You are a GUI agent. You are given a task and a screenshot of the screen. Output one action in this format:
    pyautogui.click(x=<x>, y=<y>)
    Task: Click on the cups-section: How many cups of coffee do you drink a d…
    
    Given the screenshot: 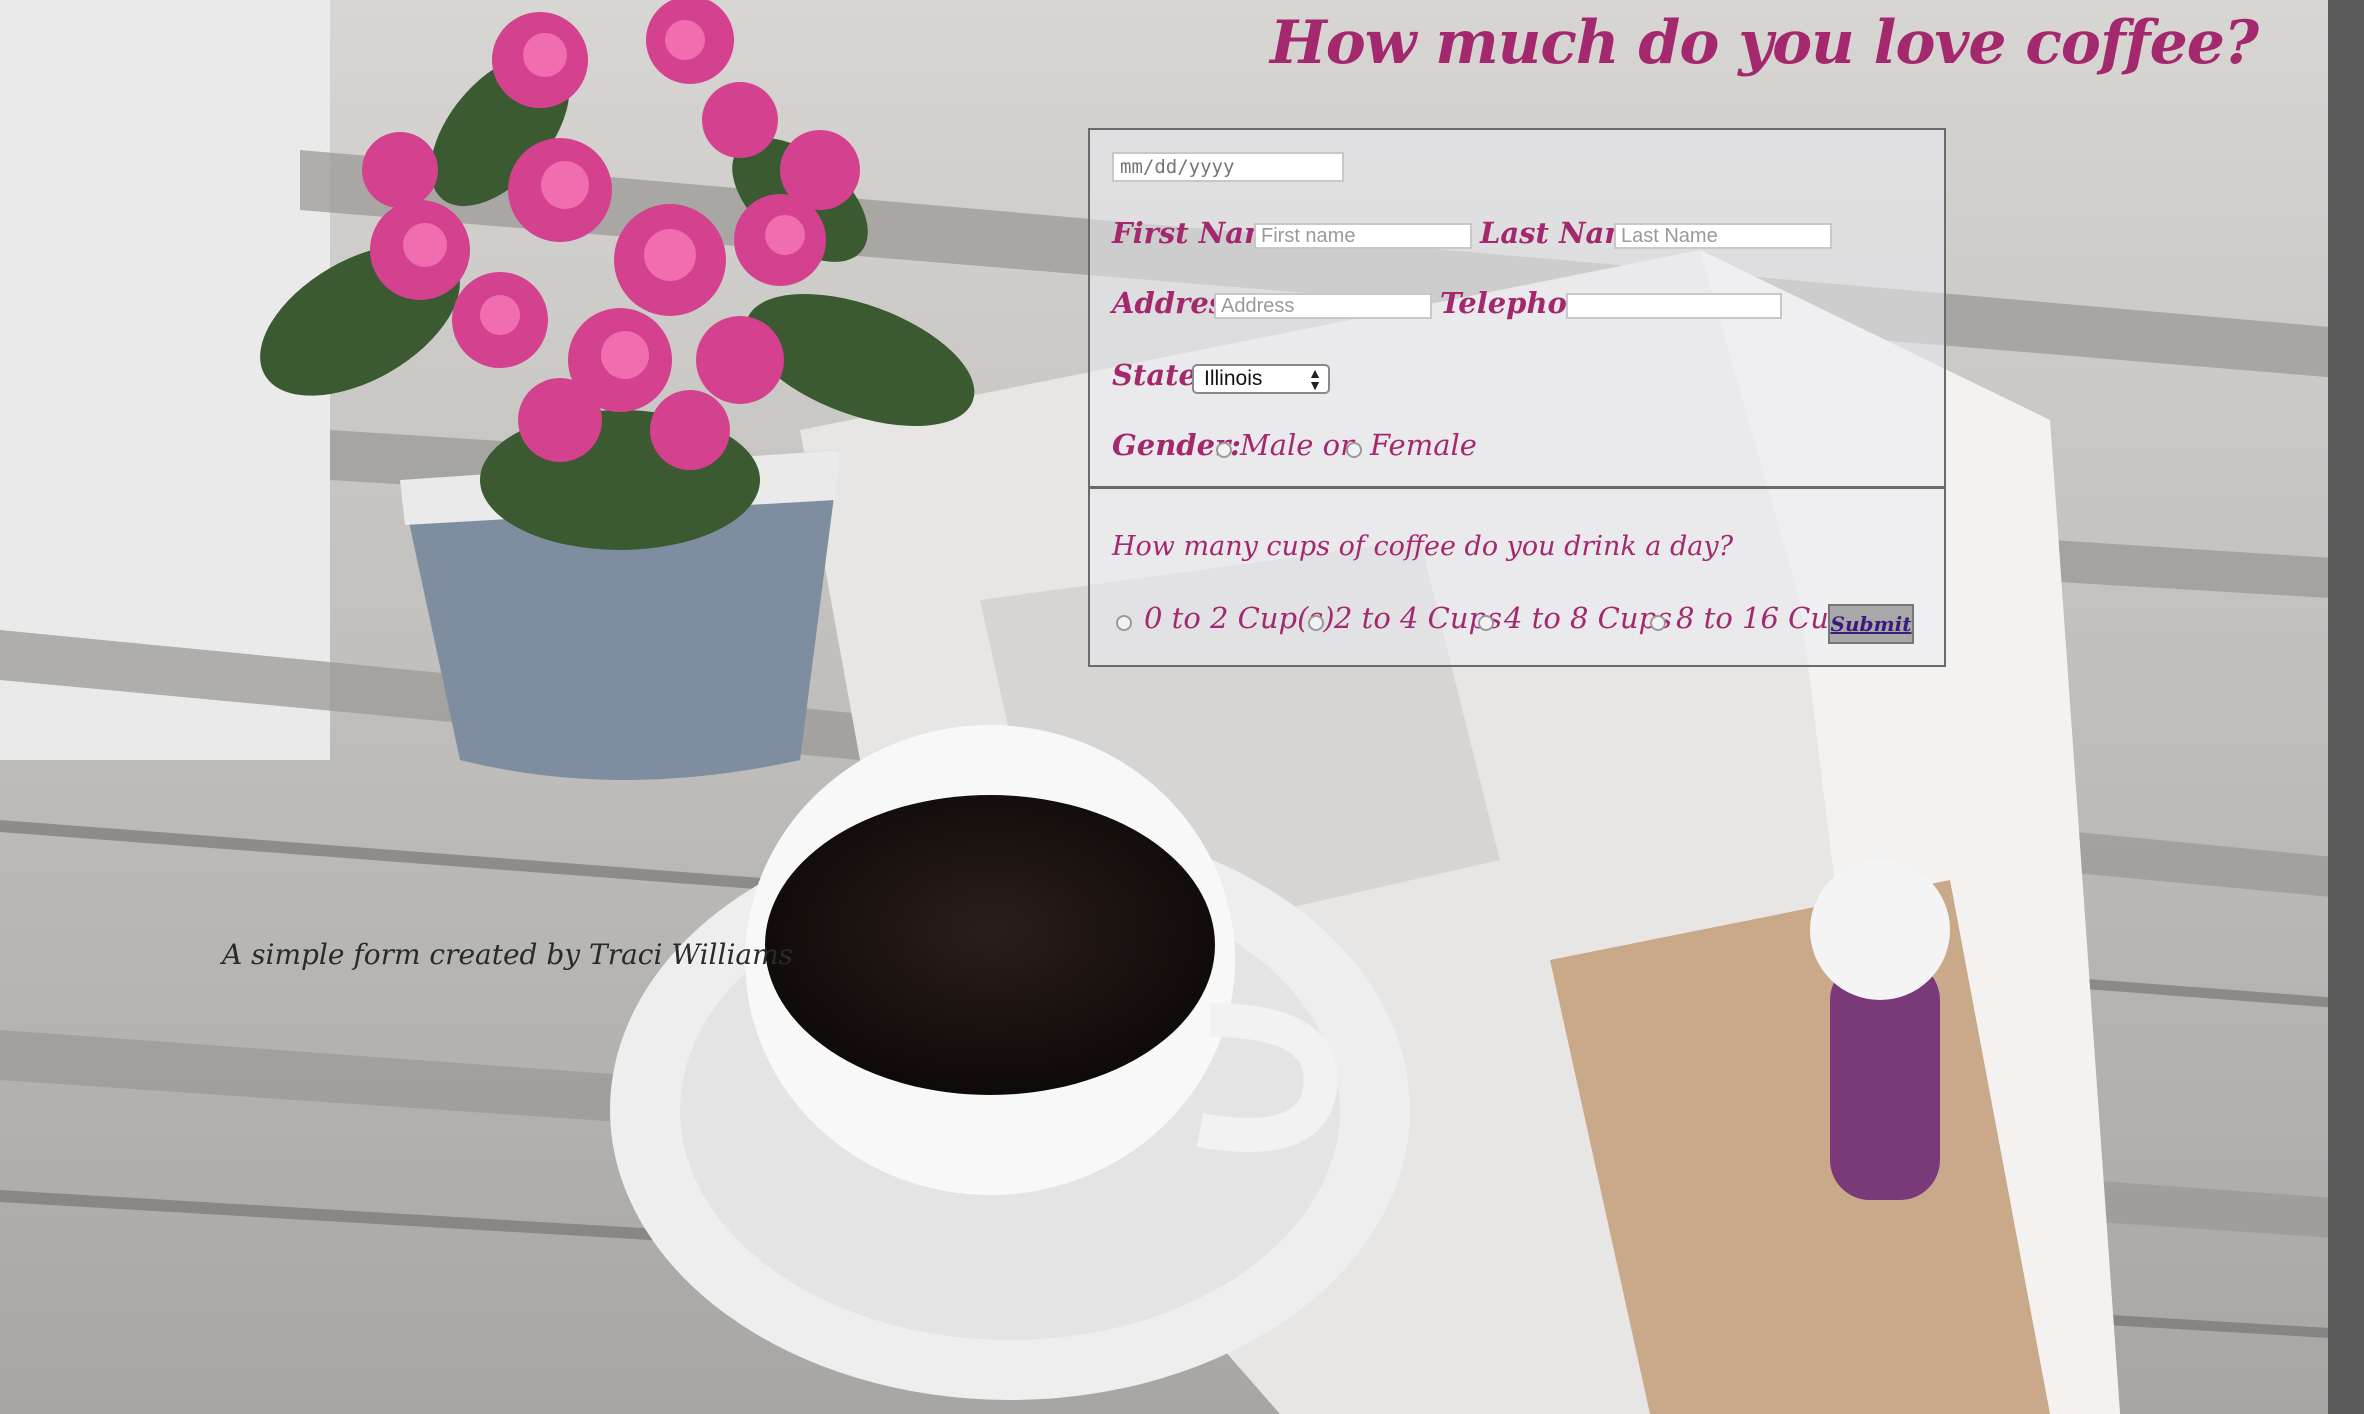 What is the action you would take?
    pyautogui.click(x=1517, y=577)
    